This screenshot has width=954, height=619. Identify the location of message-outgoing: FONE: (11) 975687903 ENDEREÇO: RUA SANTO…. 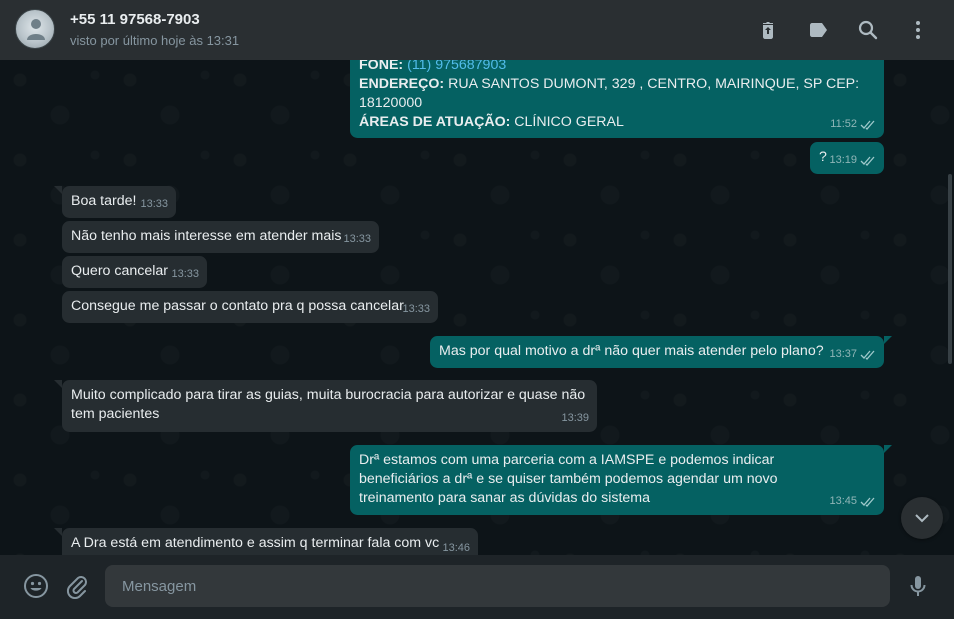
(617, 99).